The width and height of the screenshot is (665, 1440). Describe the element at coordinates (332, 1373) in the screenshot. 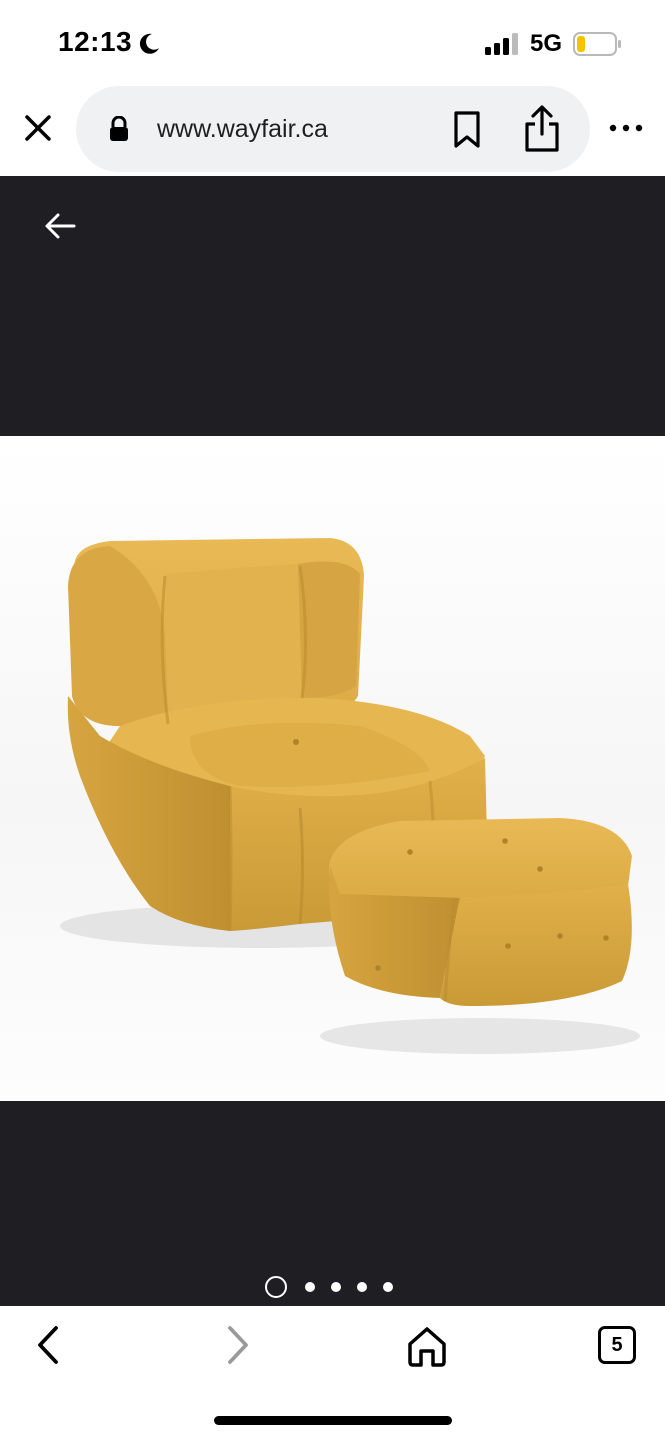

I see `browser-toolbar: 5` at that location.